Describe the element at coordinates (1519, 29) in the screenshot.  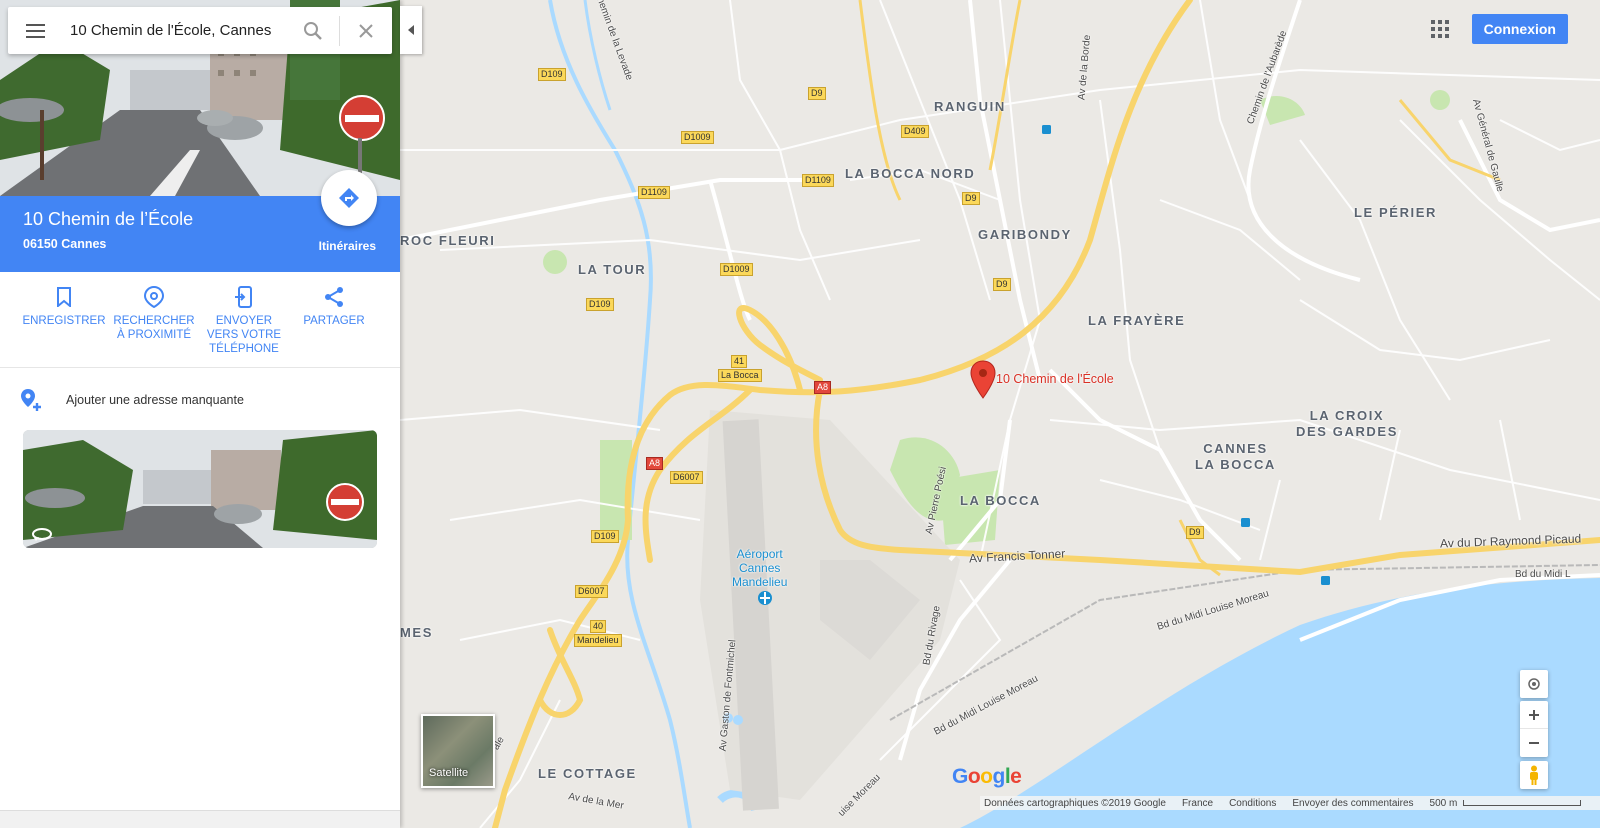
I see `signin-button: Connexion` at that location.